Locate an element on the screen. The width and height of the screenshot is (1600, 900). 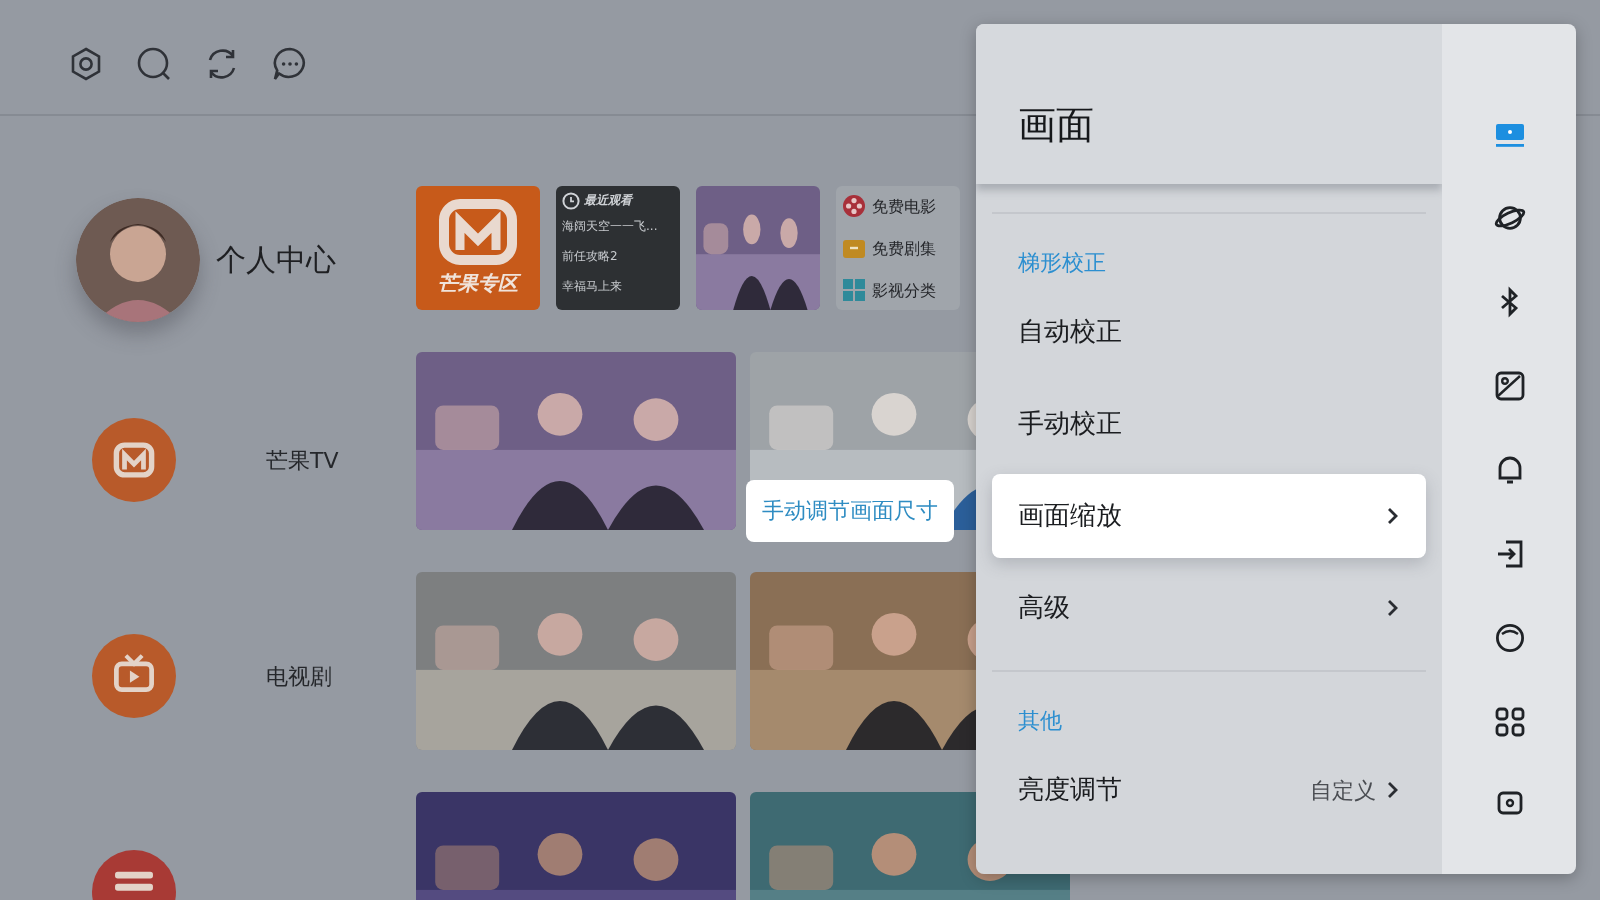
grid-icon is located at coordinates (854, 290).